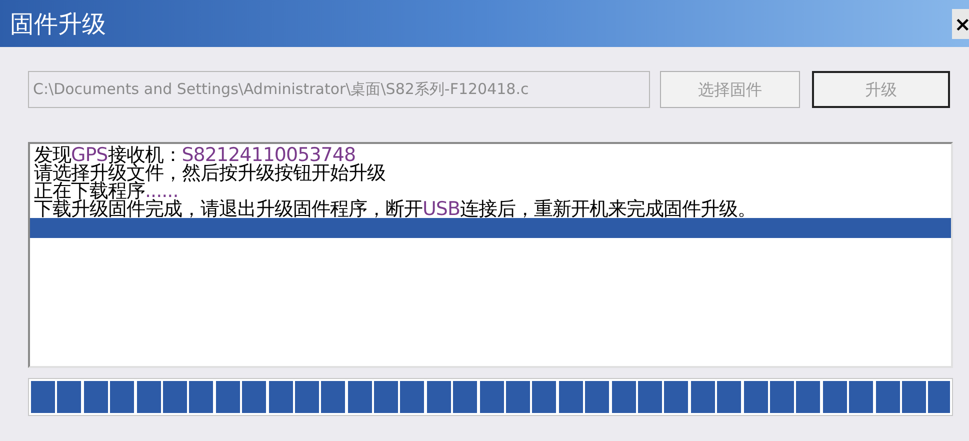 This screenshot has width=969, height=441. Describe the element at coordinates (194, 155) in the screenshot. I see `log-line: 发现GPS接收机：S82124110053748` at that location.